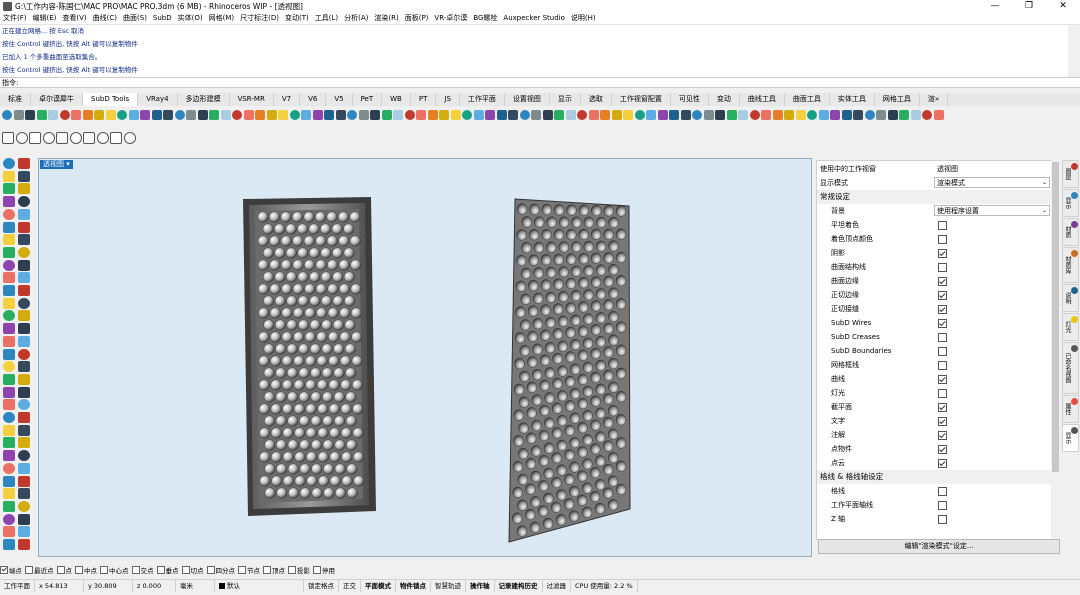  What do you see at coordinates (604, 586) in the screenshot?
I see `status-toggle: CPU 使用量: 2.2 %` at bounding box center [604, 586].